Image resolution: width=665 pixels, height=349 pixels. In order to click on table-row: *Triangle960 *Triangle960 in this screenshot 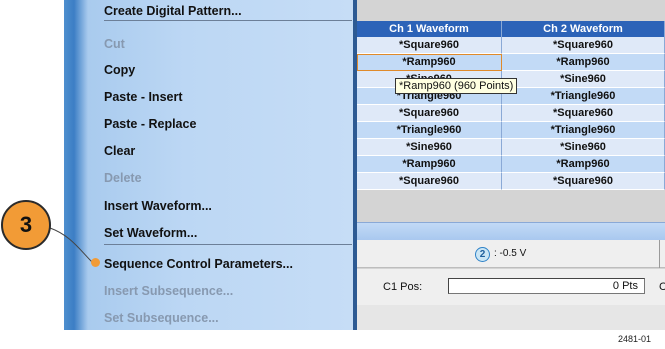, I will do `click(511, 130)`.